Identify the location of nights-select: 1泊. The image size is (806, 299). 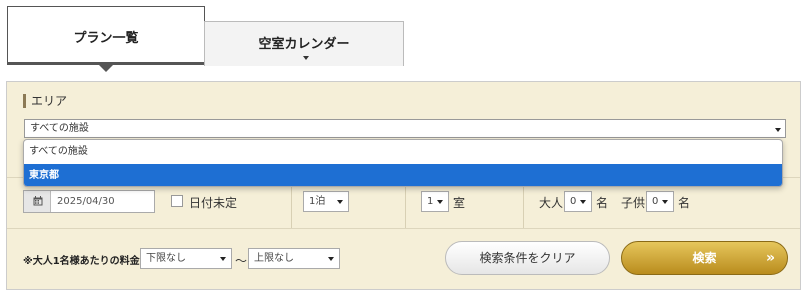
(326, 201).